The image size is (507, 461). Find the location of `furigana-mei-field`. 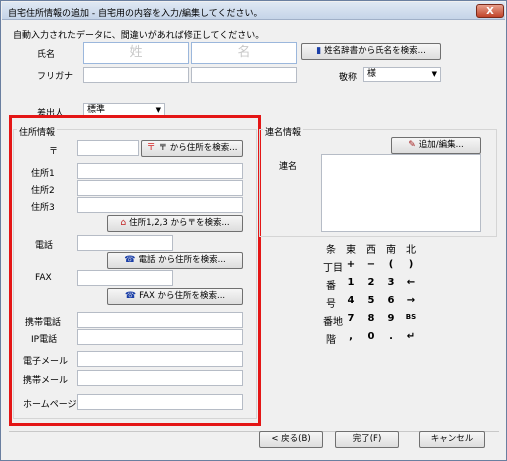

furigana-mei-field is located at coordinates (244, 75).